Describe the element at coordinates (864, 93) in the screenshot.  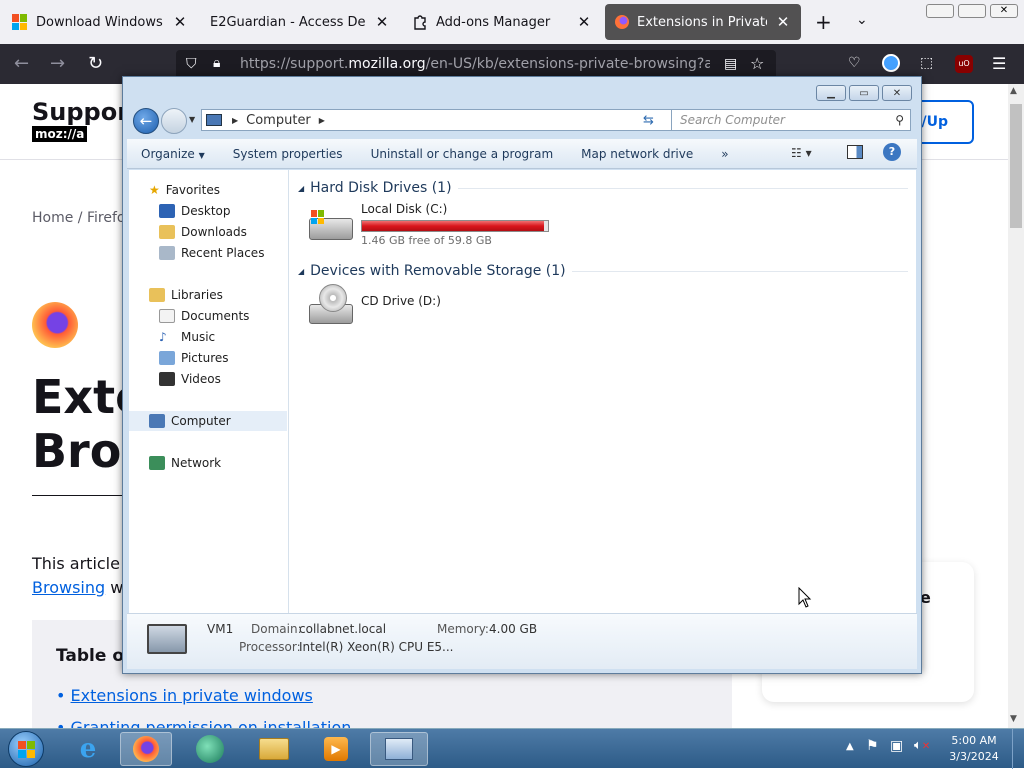
I see `explorer-maximize-button: ▭` at that location.